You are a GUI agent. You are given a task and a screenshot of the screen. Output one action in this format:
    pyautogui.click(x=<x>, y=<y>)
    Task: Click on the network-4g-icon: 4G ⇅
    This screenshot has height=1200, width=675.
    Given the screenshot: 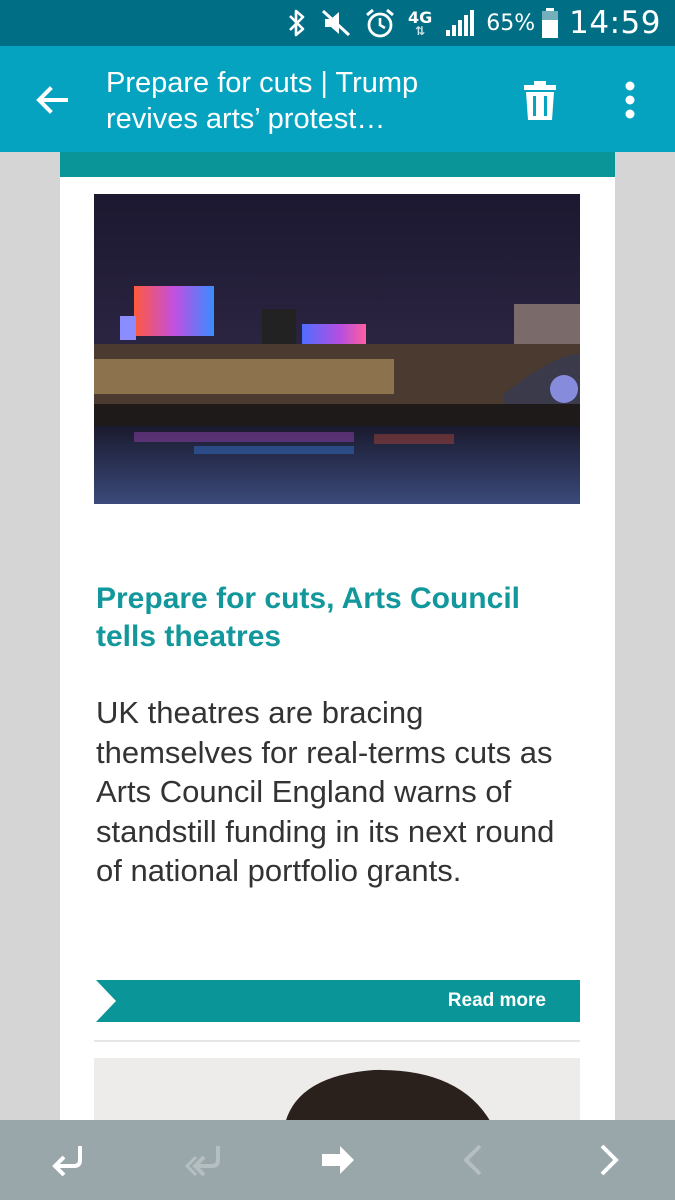 What is the action you would take?
    pyautogui.click(x=420, y=23)
    